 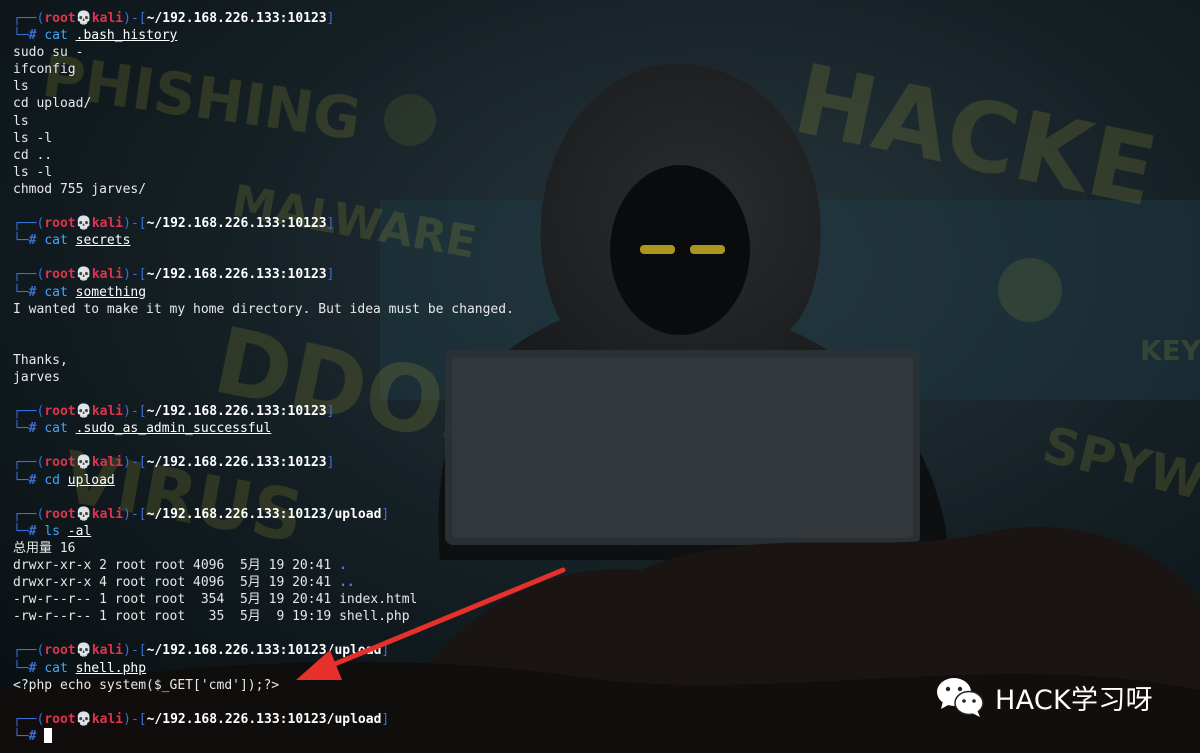 What do you see at coordinates (21, 121) in the screenshot?
I see `output-line: ls` at bounding box center [21, 121].